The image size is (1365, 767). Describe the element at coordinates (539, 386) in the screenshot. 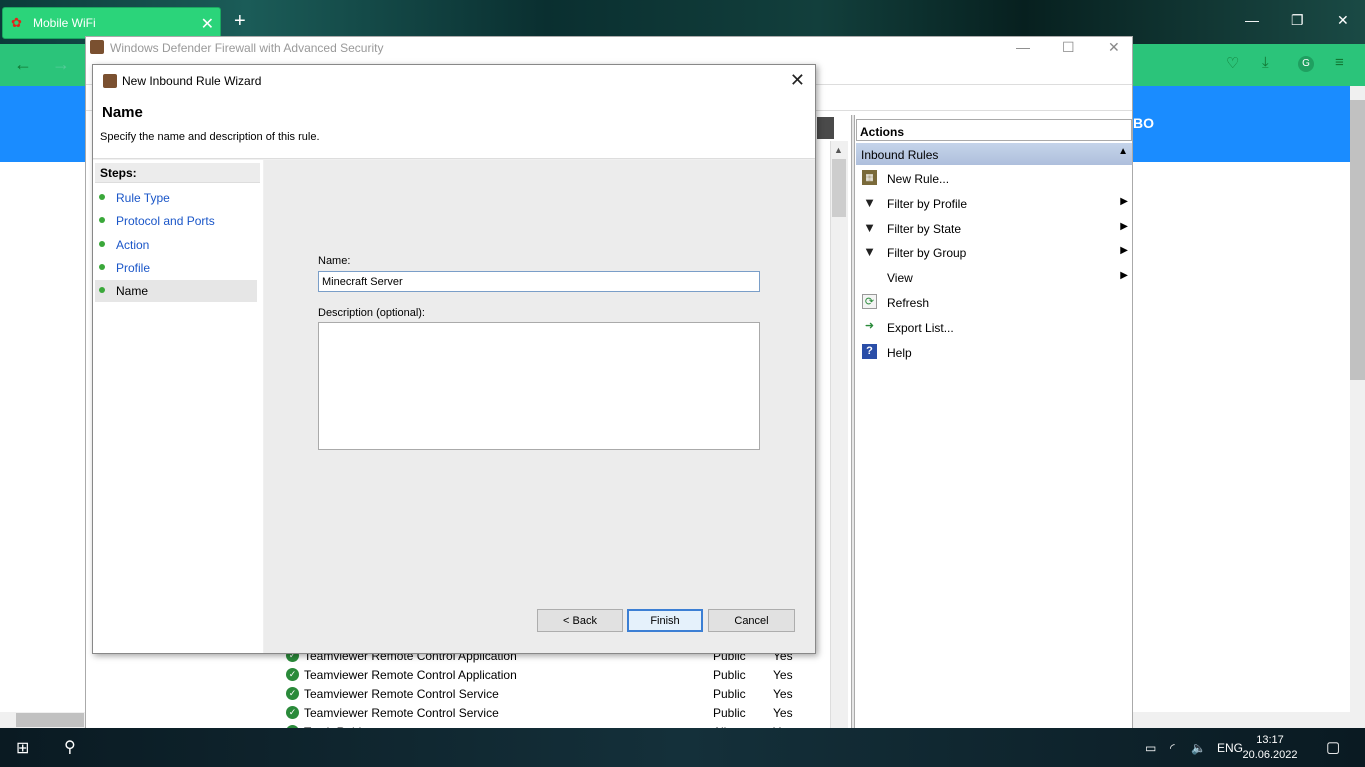

I see `rule-description-input` at that location.